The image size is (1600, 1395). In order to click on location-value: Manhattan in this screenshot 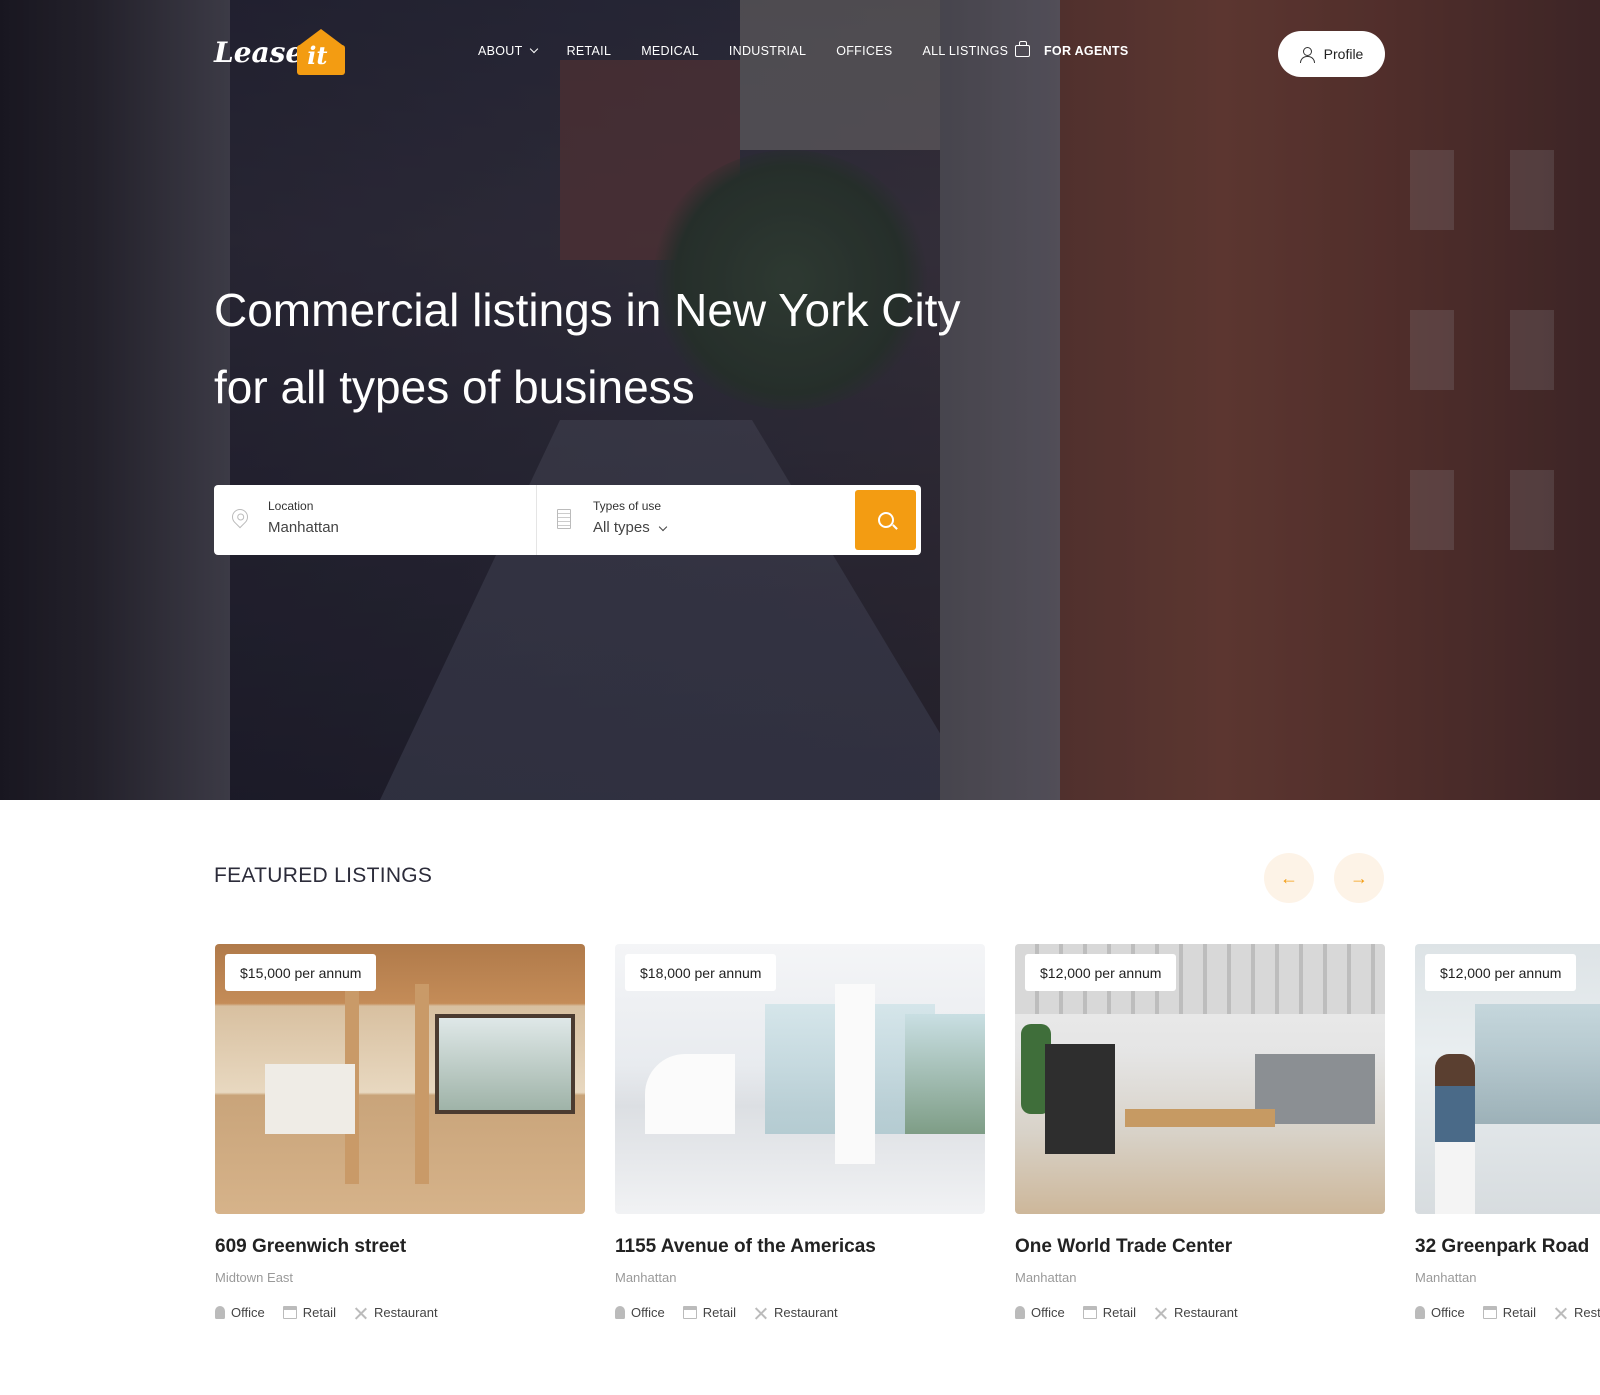, I will do `click(303, 527)`.